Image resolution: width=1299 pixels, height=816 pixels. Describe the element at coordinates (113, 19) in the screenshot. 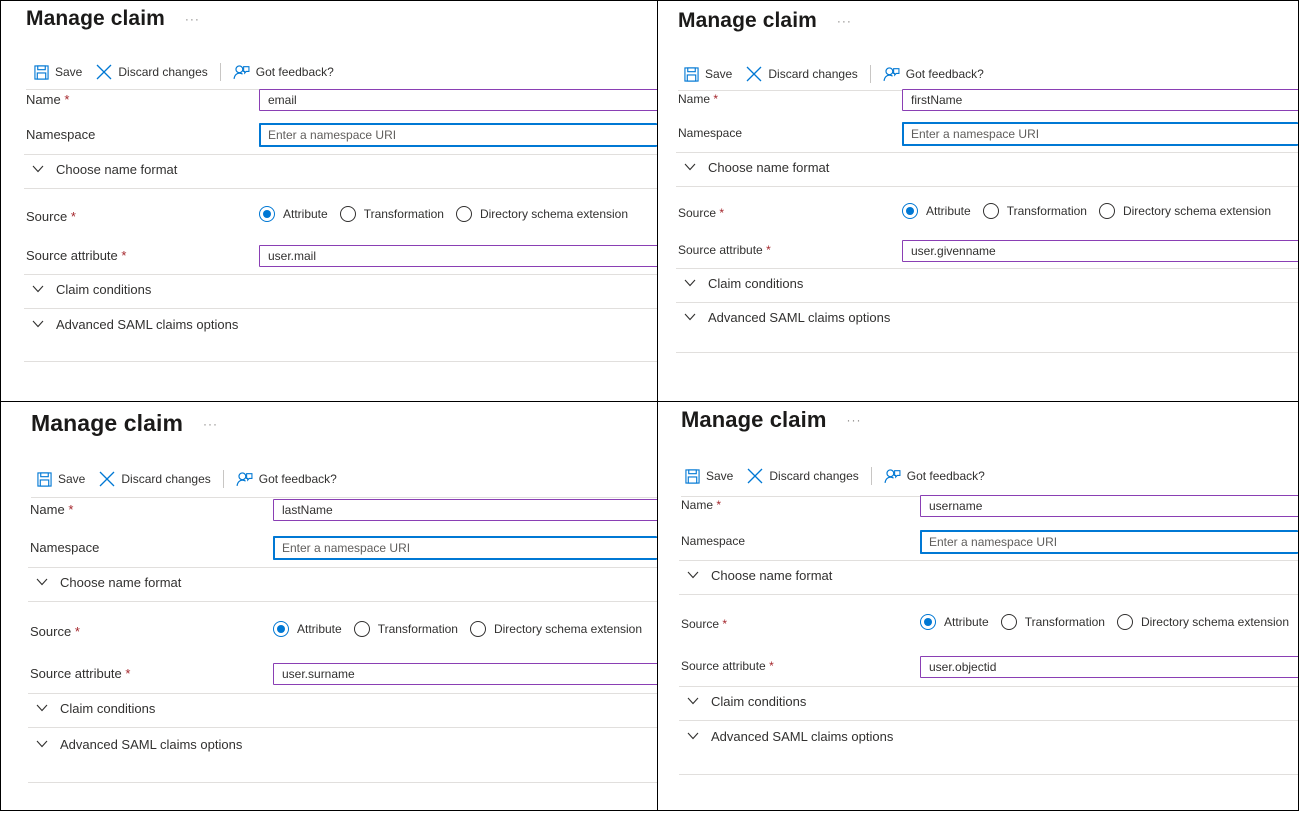

I see `title-row: Manage claim ···` at that location.